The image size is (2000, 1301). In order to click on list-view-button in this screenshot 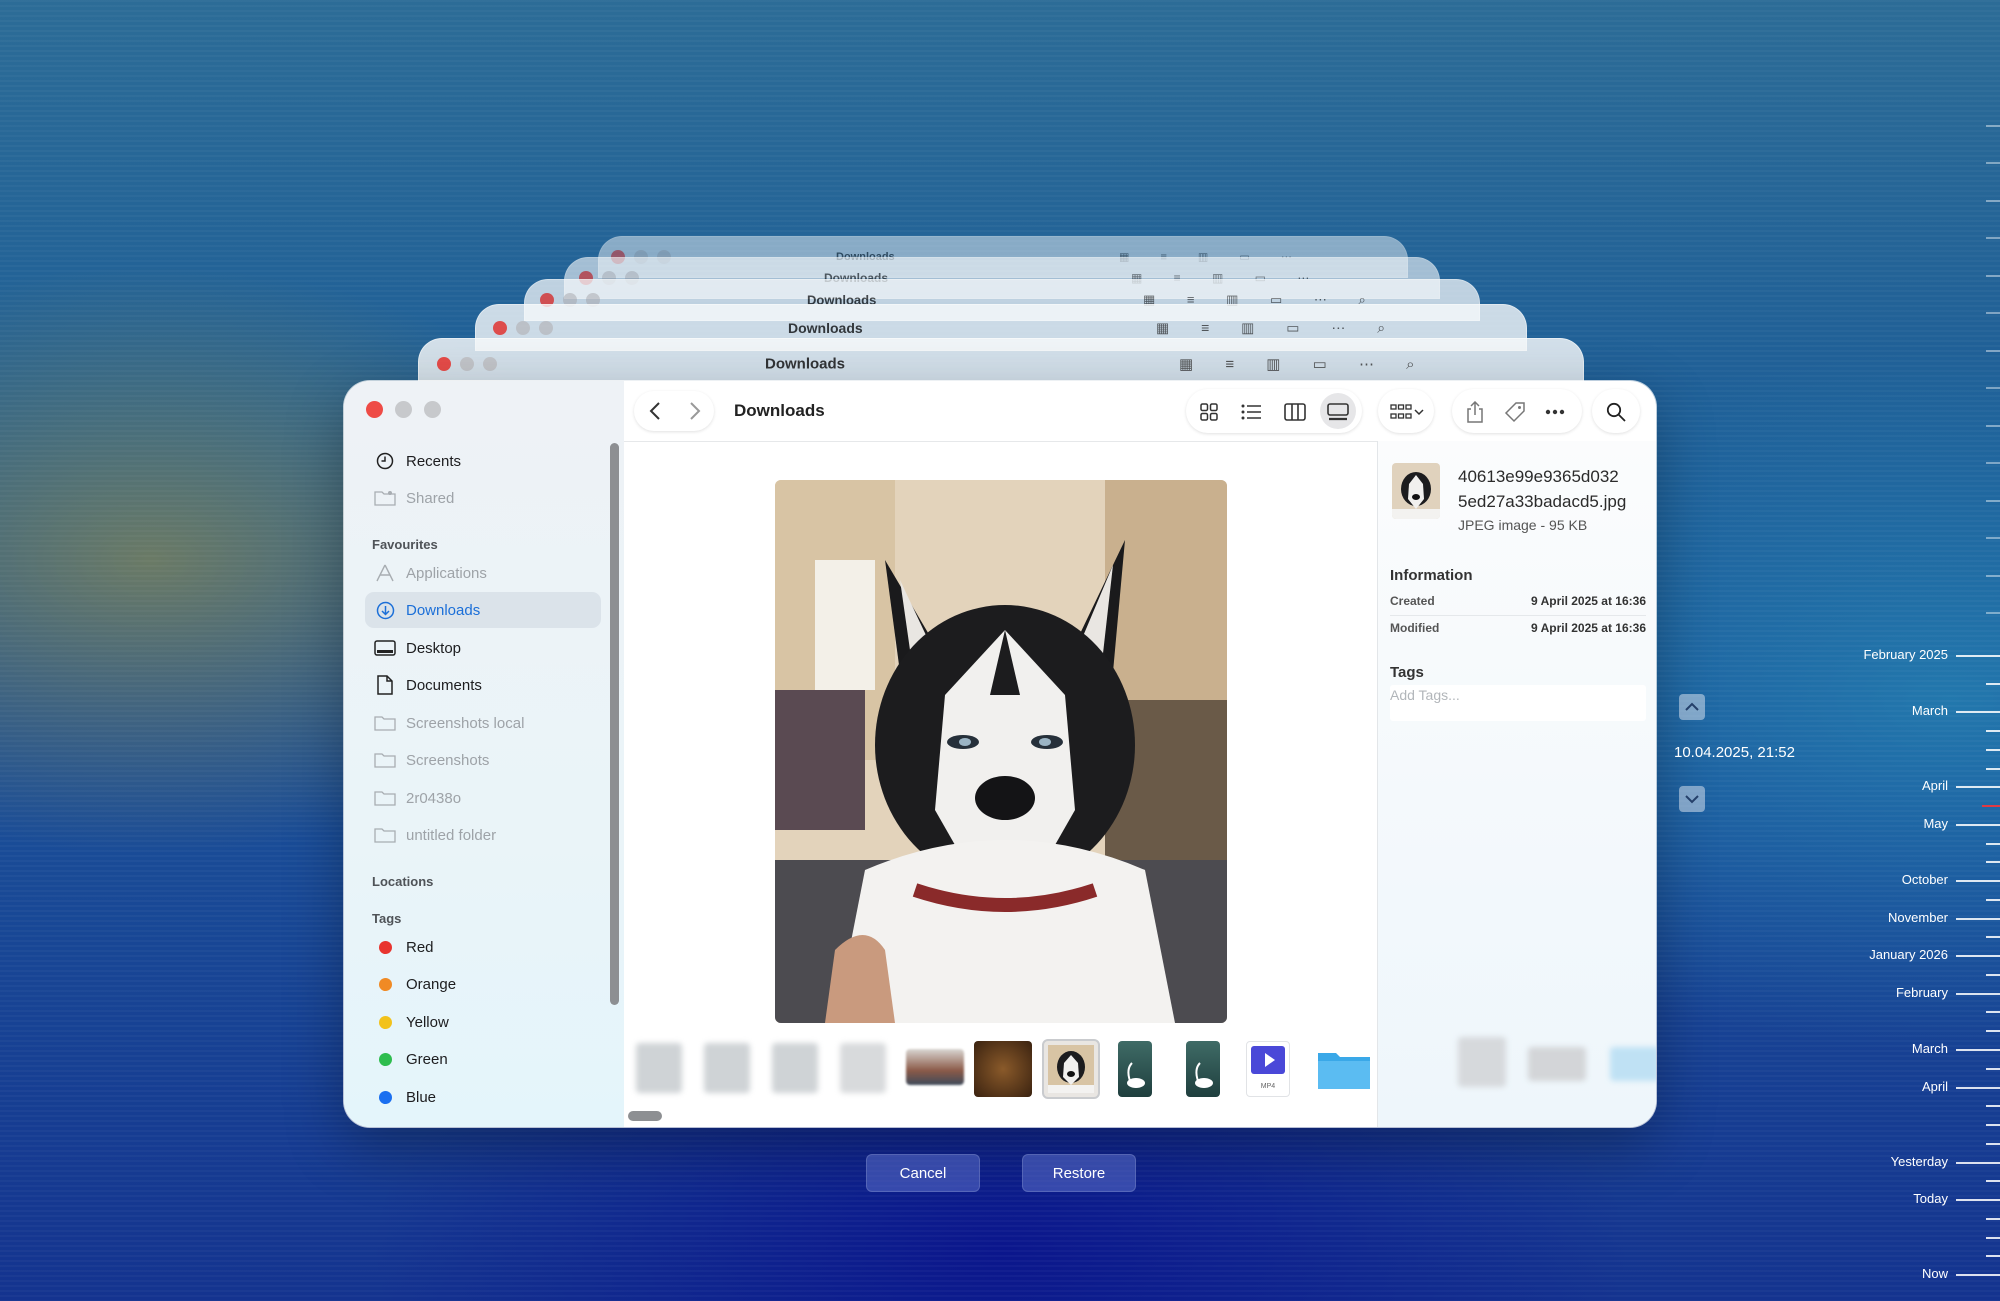, I will do `click(1251, 412)`.